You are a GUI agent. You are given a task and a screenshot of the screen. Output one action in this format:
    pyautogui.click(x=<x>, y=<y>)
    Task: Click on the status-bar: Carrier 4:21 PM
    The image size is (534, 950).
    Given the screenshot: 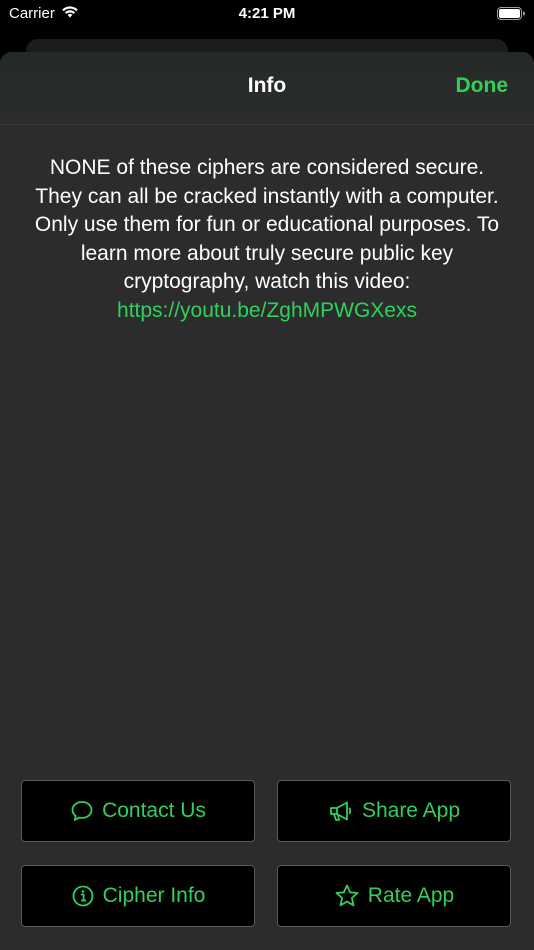 What is the action you would take?
    pyautogui.click(x=267, y=15)
    